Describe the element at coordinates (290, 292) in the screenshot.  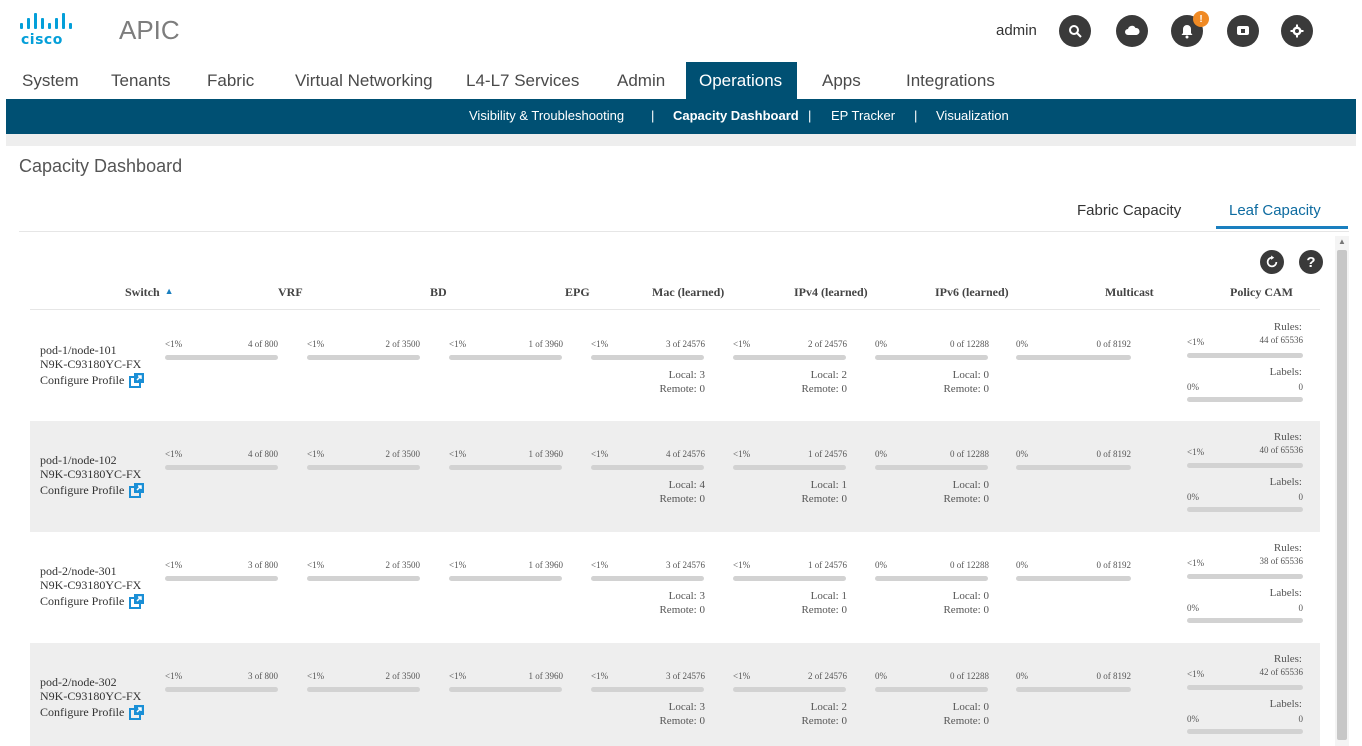
I see `column-header-vrf: VRF` at that location.